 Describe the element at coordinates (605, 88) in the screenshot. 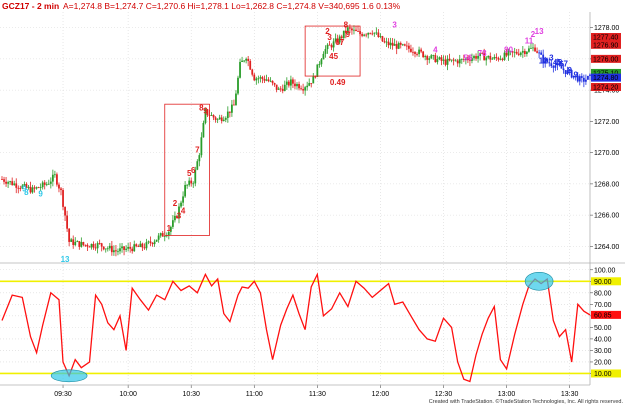

I see `price-tag-label: 1274.20` at that location.